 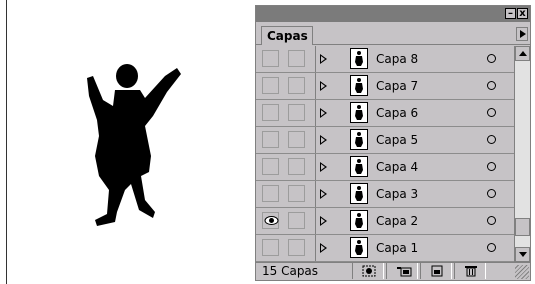 What do you see at coordinates (522, 13) in the screenshot?
I see `close-button: x` at bounding box center [522, 13].